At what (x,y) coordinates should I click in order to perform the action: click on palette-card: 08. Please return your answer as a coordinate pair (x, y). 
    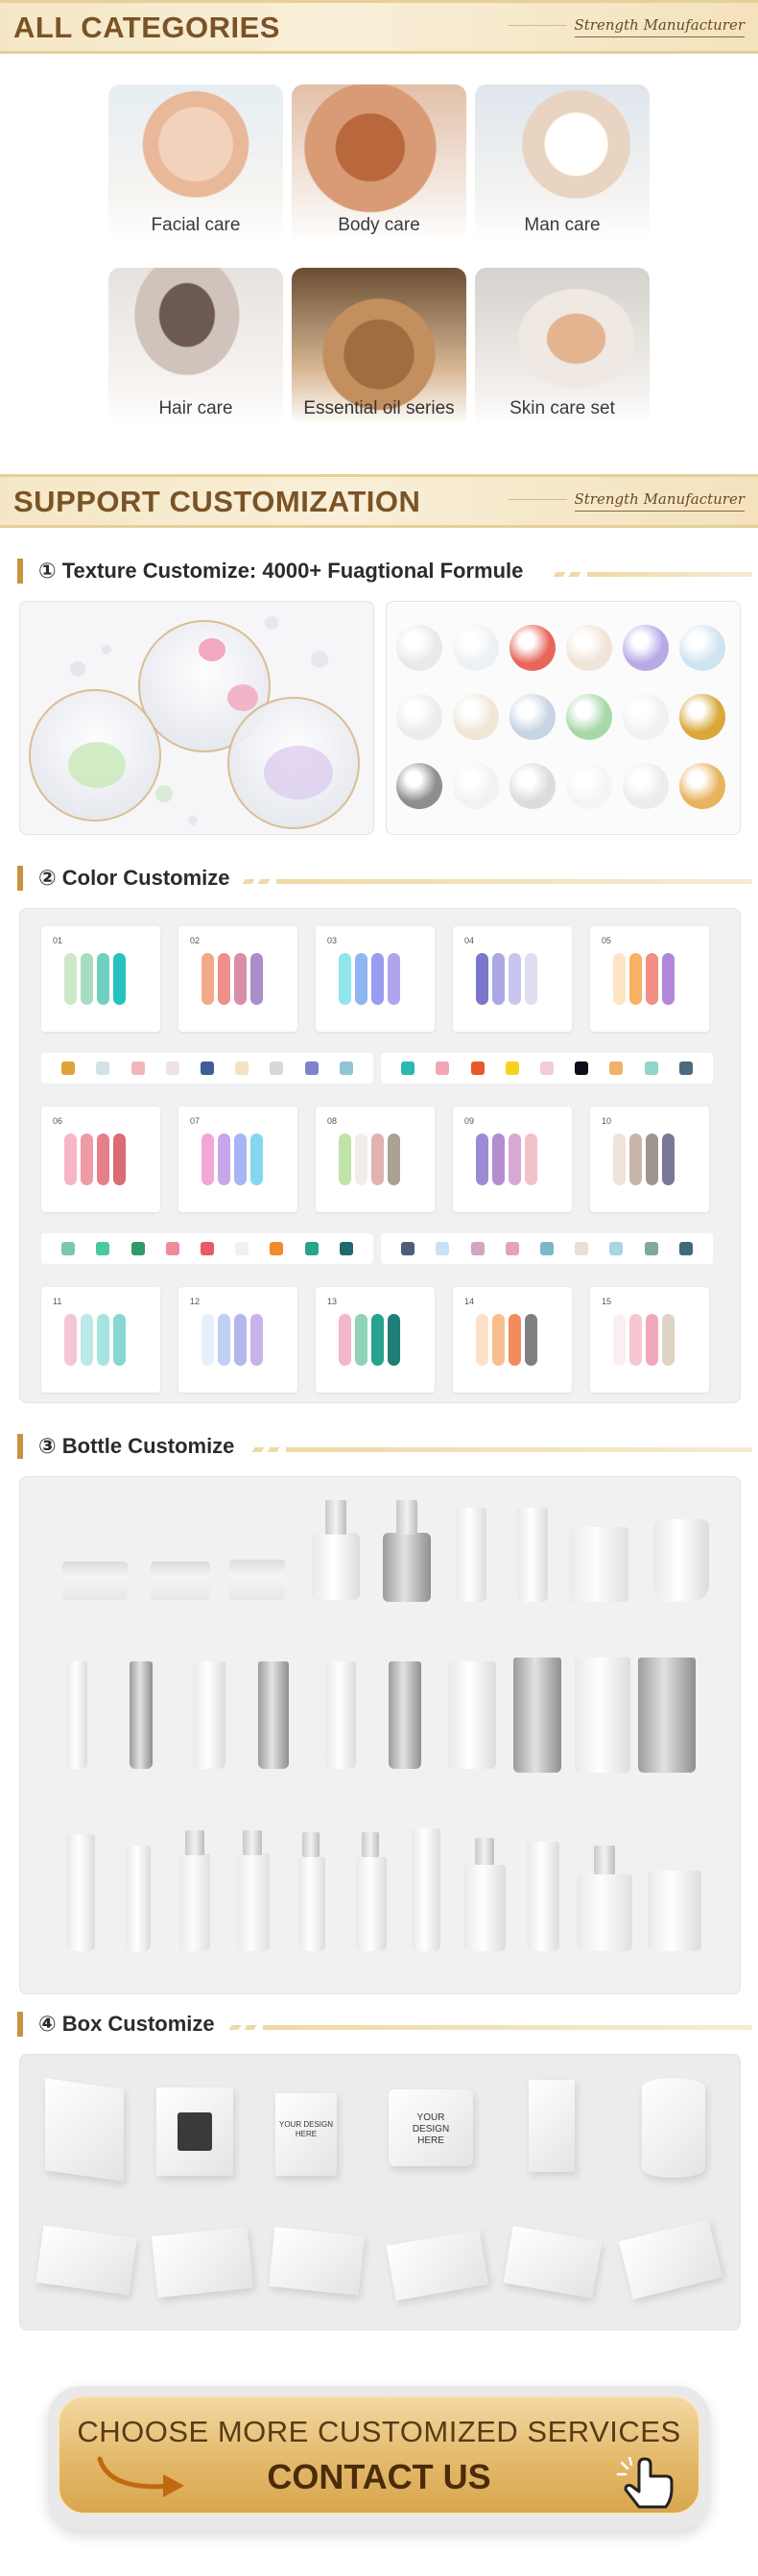
    Looking at the image, I should click on (375, 1159).